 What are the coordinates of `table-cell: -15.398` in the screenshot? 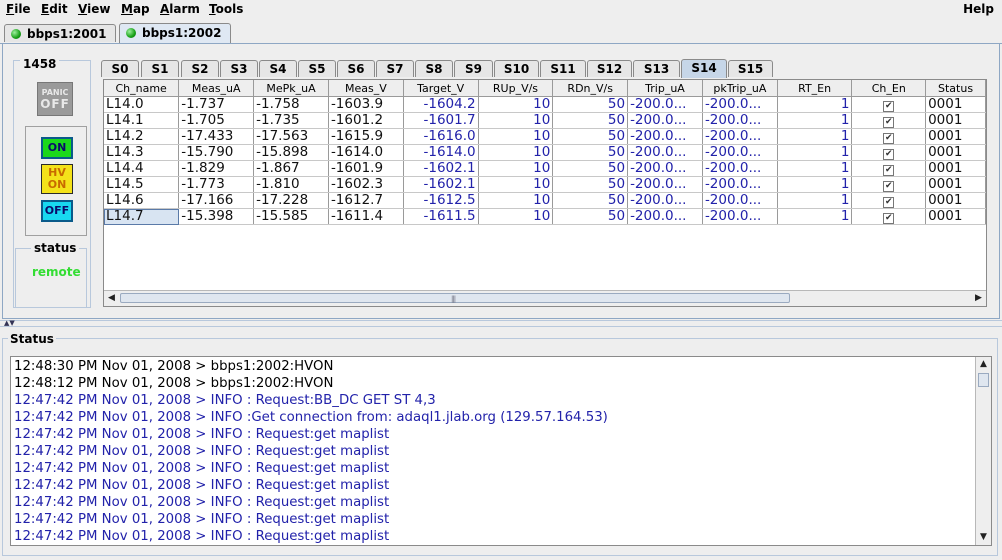 It's located at (216, 216).